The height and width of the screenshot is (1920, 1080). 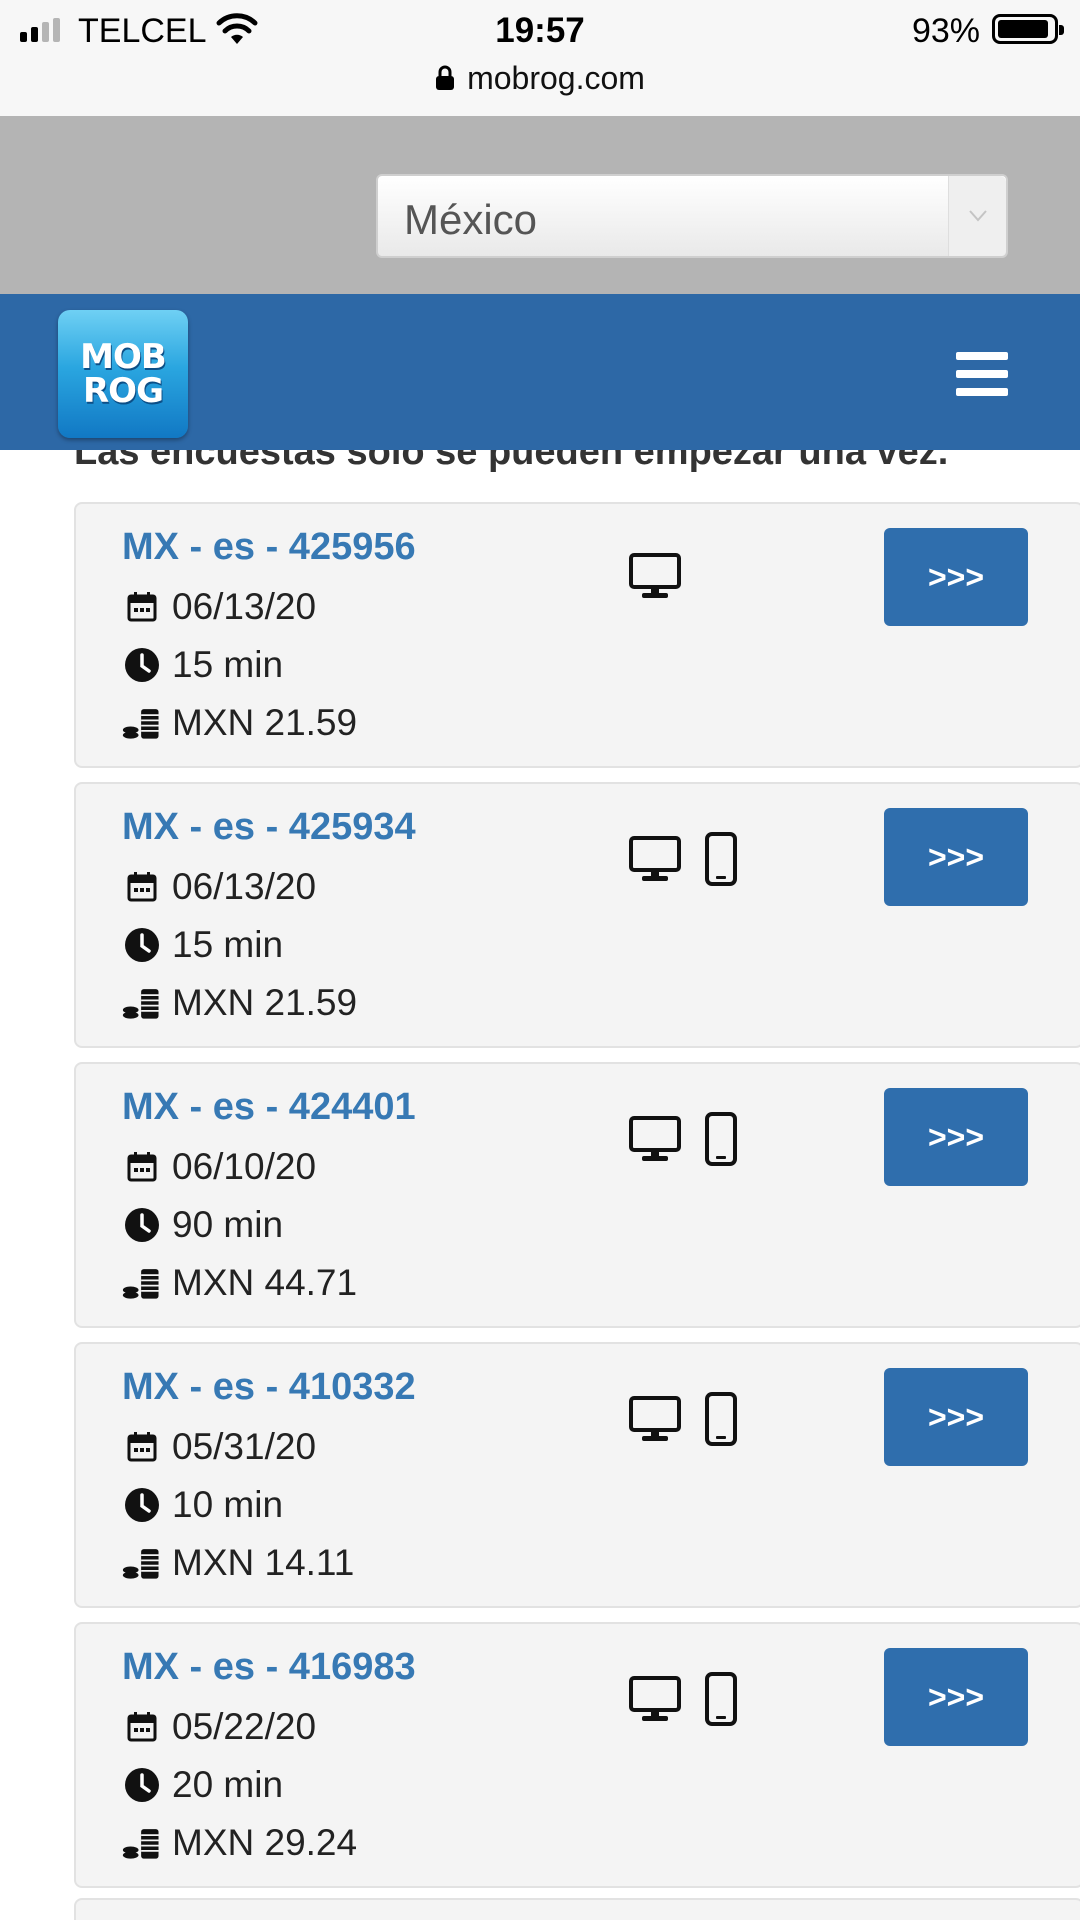 I want to click on address-bar: mobrog.com, so click(x=540, y=78).